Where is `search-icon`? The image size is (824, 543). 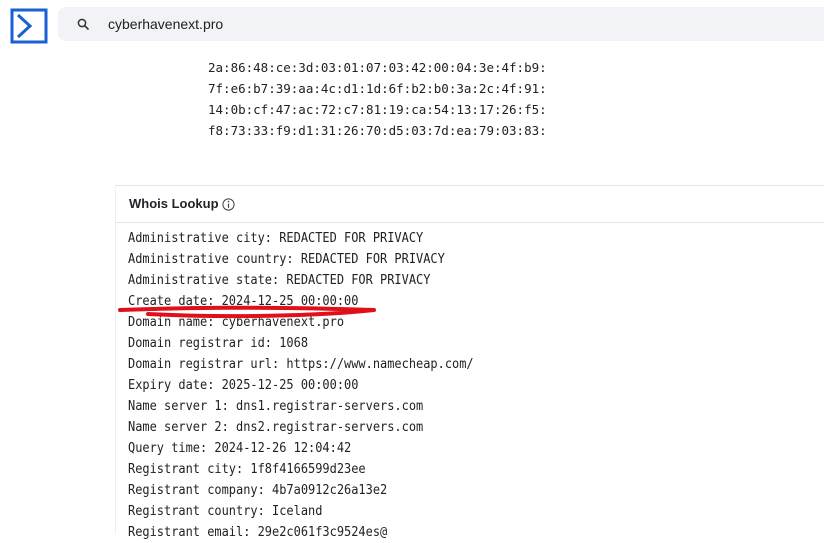
search-icon is located at coordinates (83, 24).